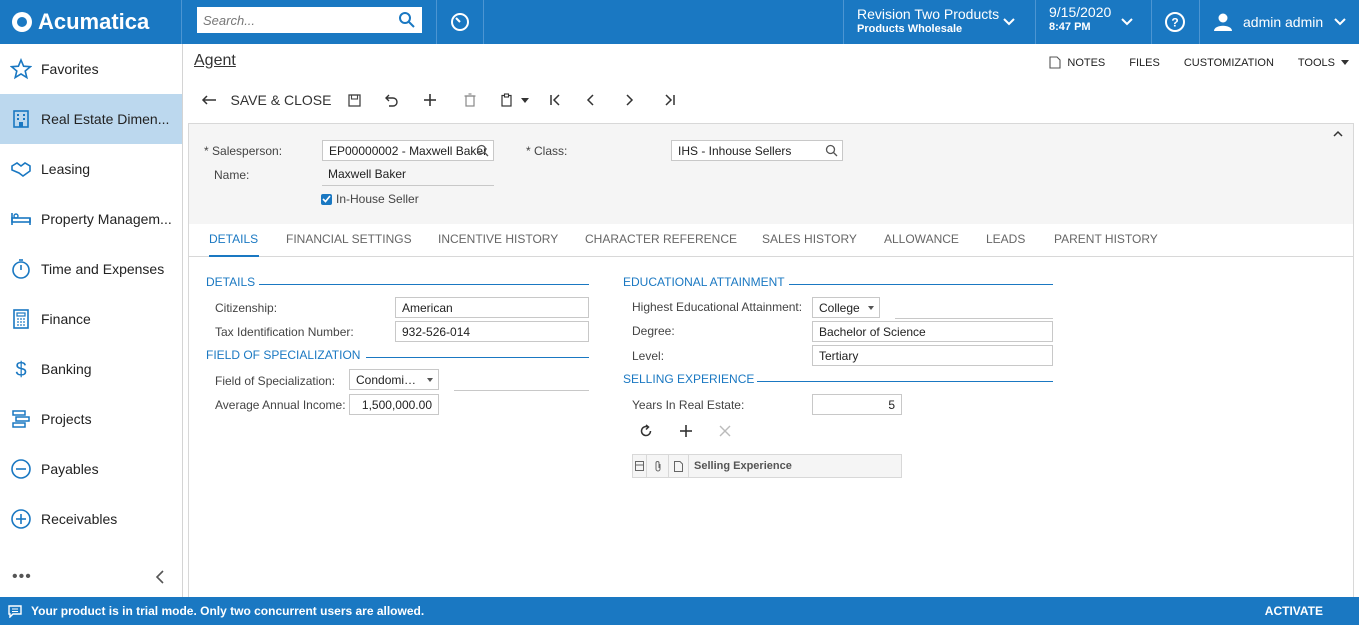 The image size is (1359, 625). Describe the element at coordinates (91, 69) in the screenshot. I see `sidebar-item-favorites: Favorites` at that location.